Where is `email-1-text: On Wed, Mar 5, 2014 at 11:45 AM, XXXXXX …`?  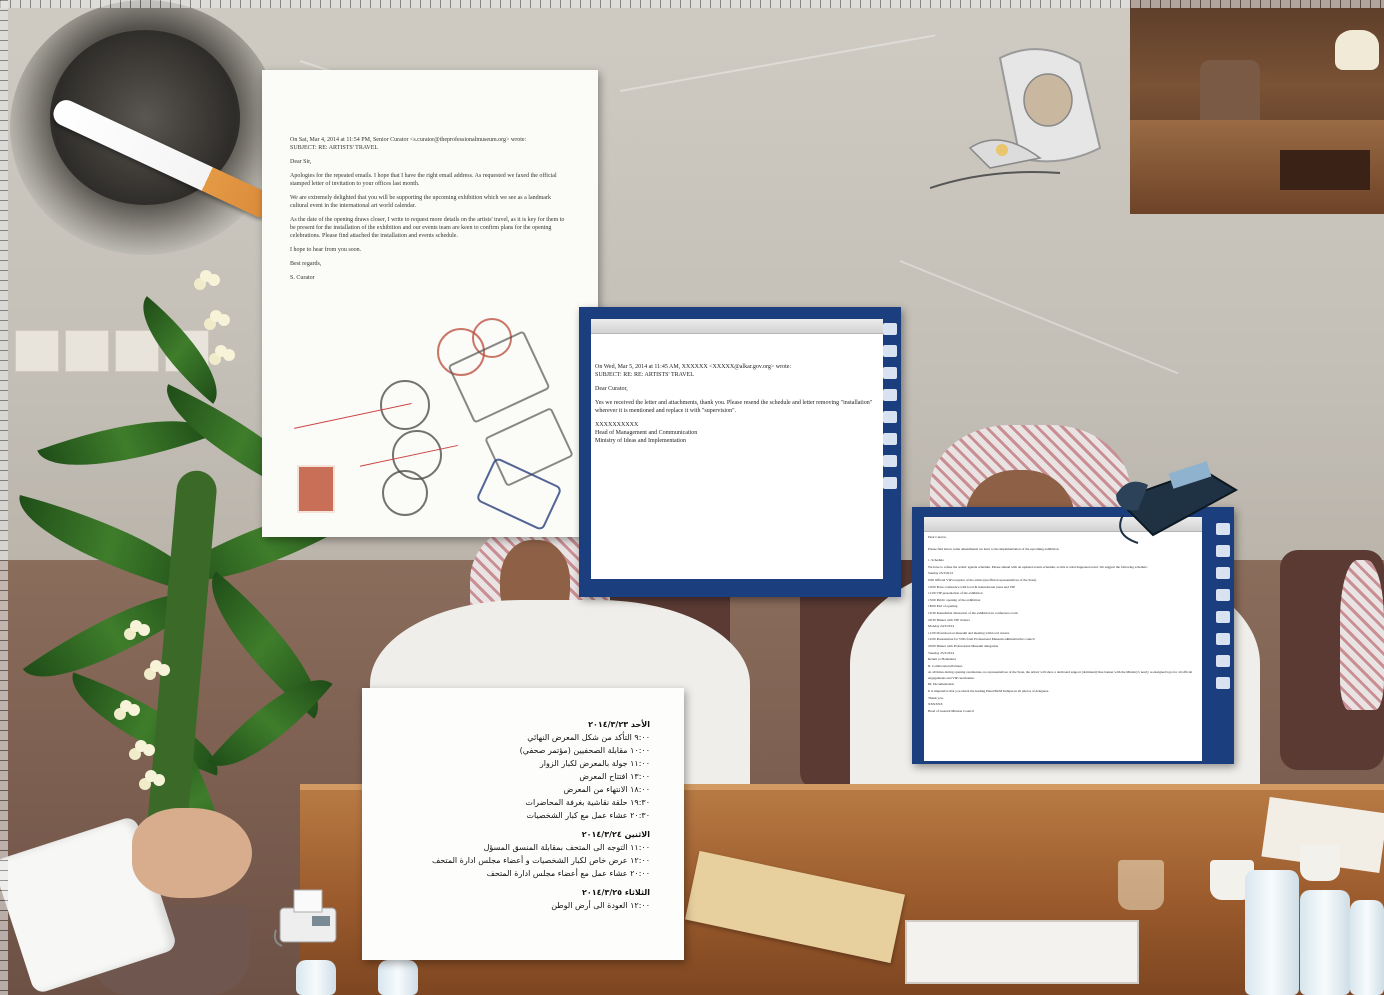 email-1-text: On Wed, Mar 5, 2014 at 11:45 AM, XXXXXX … is located at coordinates (735, 407).